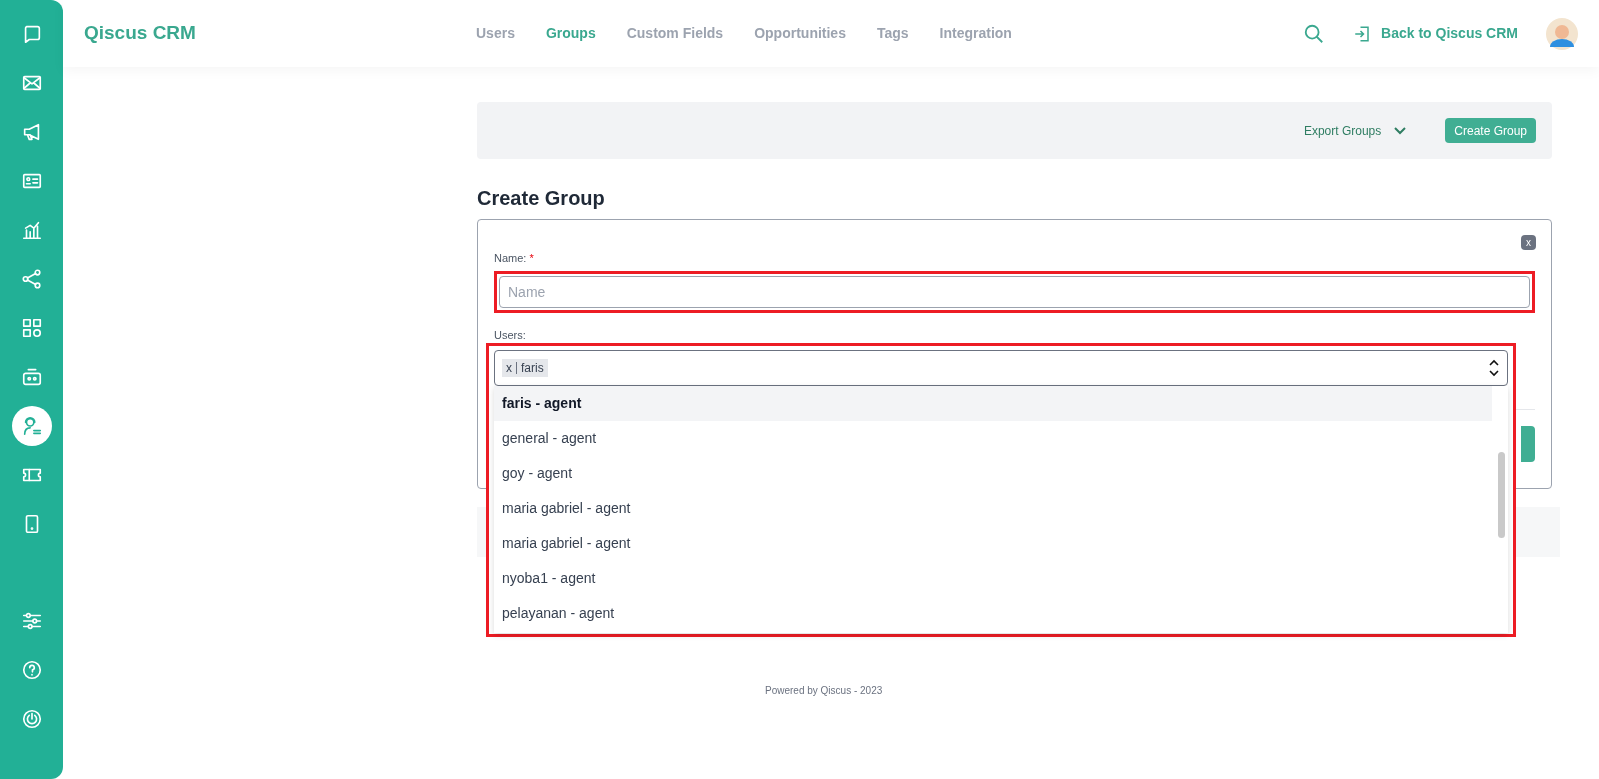  Describe the element at coordinates (1314, 33) in the screenshot. I see `search-icon` at that location.